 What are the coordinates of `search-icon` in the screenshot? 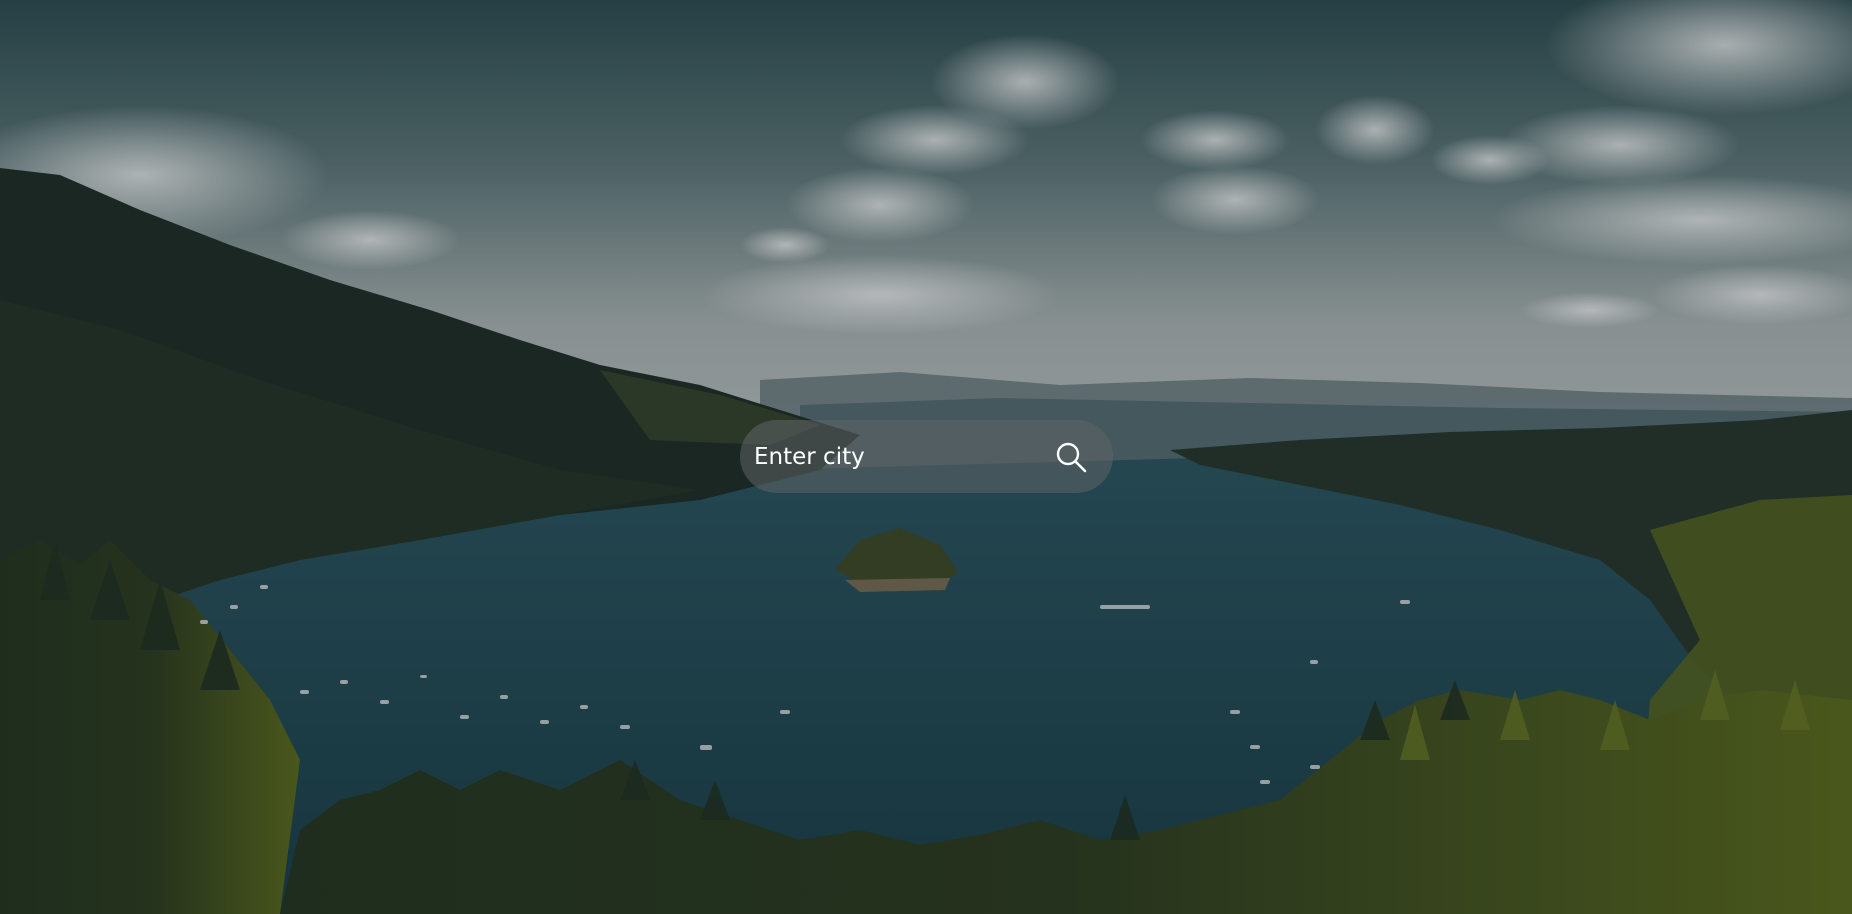 It's located at (1071, 457).